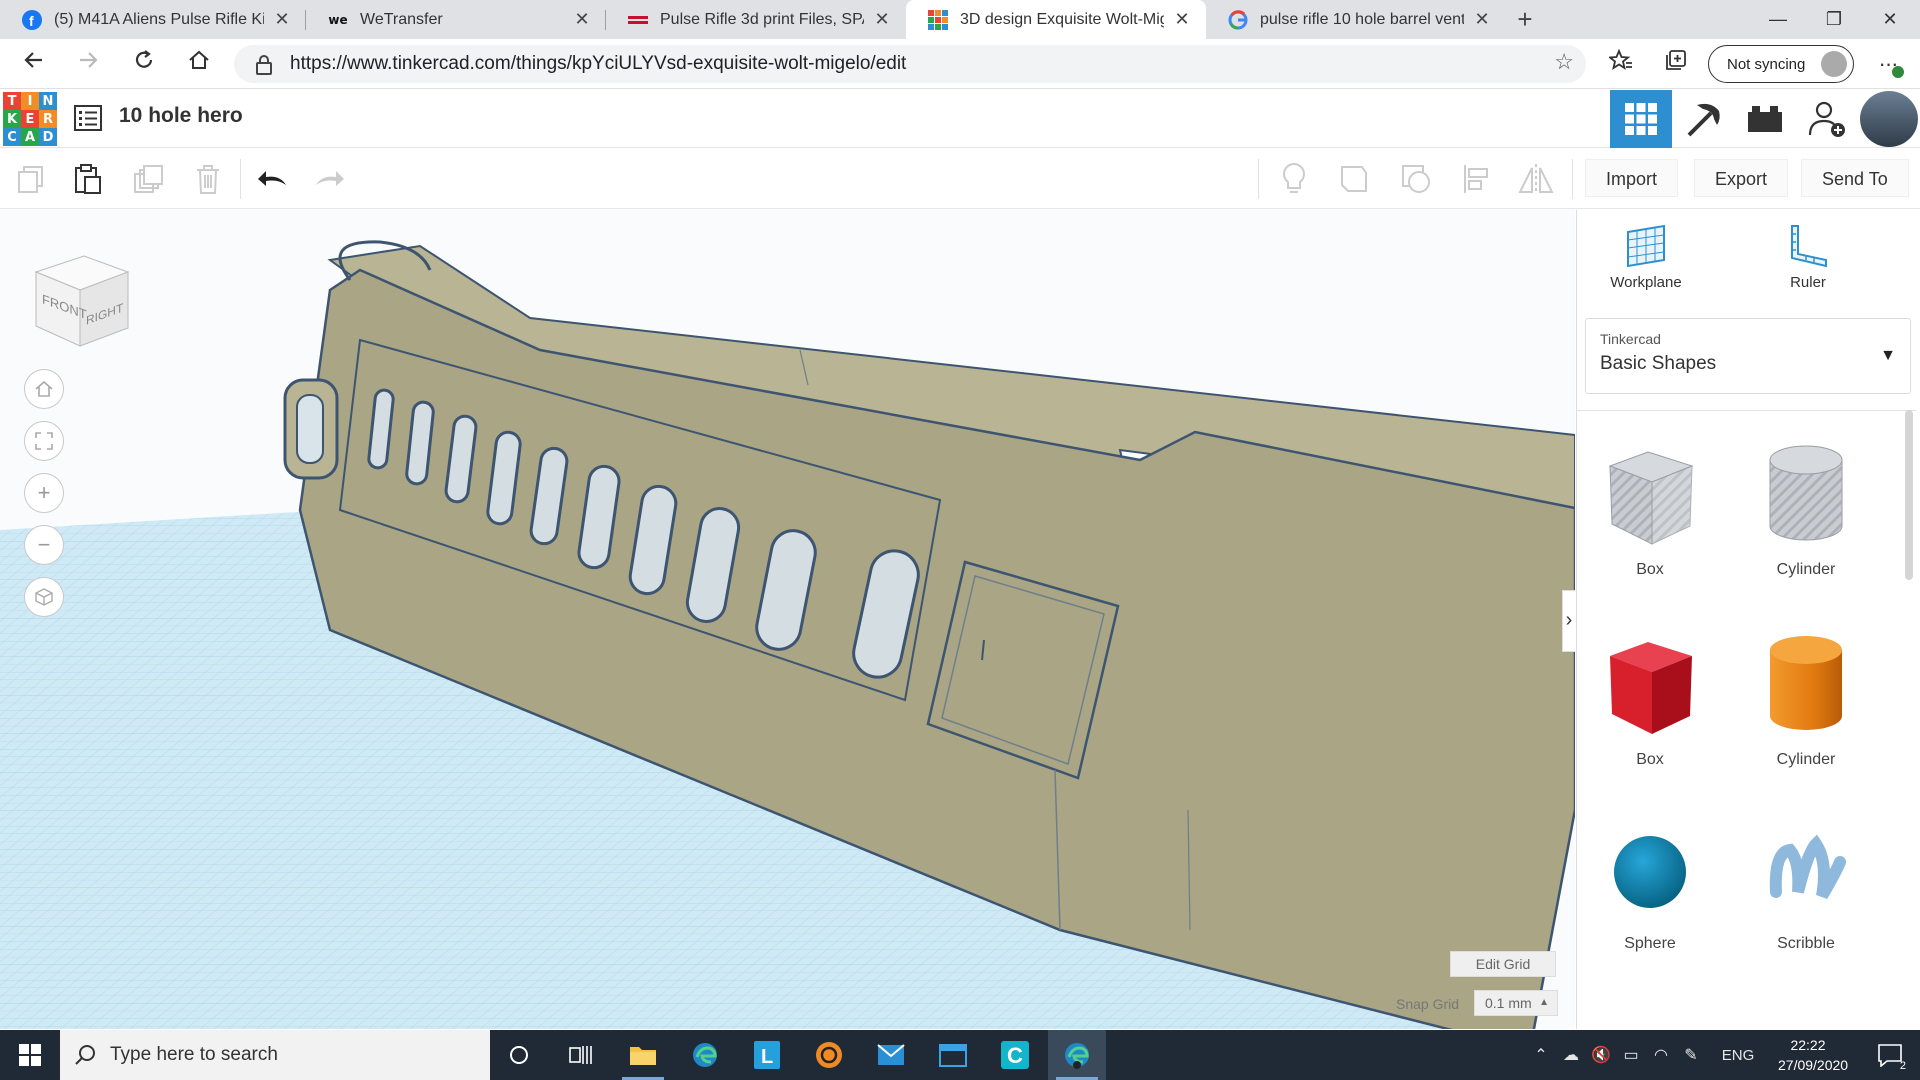 This screenshot has height=1080, width=1920. What do you see at coordinates (34, 64) in the screenshot?
I see `back-button` at bounding box center [34, 64].